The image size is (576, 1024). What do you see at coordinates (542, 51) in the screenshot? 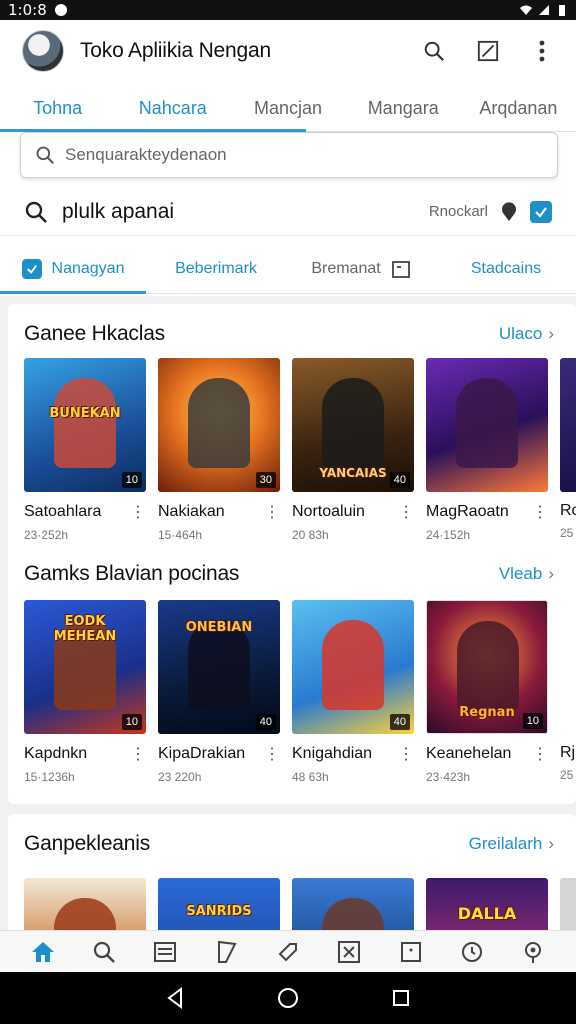
I see `more-options-button` at bounding box center [542, 51].